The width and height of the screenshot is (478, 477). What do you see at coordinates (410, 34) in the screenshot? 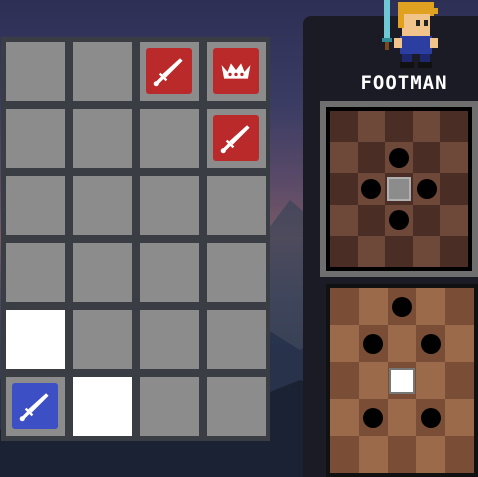
I see `footman-sprite` at bounding box center [410, 34].